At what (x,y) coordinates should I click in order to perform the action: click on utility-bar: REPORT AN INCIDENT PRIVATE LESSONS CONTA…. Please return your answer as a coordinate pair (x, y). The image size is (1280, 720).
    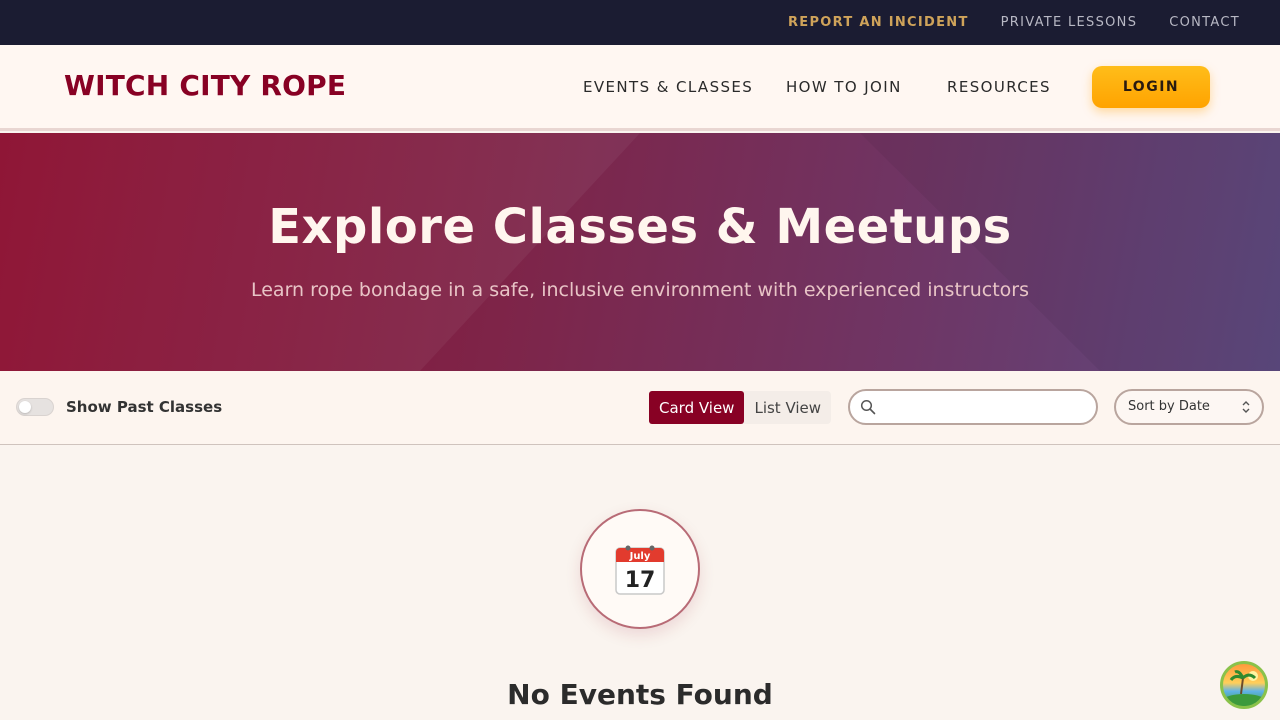
    Looking at the image, I should click on (640, 22).